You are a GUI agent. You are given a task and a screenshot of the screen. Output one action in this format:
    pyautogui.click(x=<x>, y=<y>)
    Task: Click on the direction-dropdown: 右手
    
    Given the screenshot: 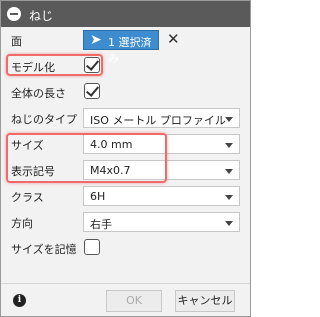 What is the action you would take?
    pyautogui.click(x=161, y=222)
    